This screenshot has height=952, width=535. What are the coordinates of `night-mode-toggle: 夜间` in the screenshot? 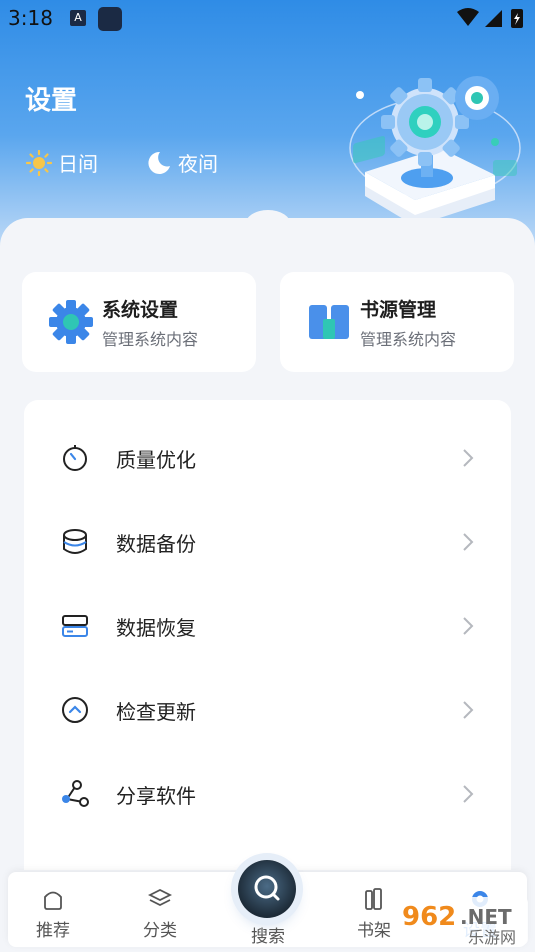 It's located at (182, 162).